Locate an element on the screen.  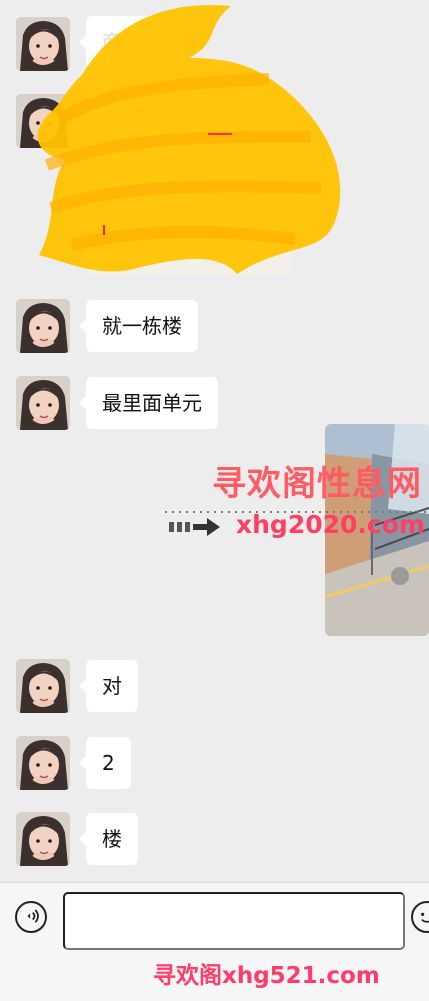
message-bubble: 2 is located at coordinates (105, 763).